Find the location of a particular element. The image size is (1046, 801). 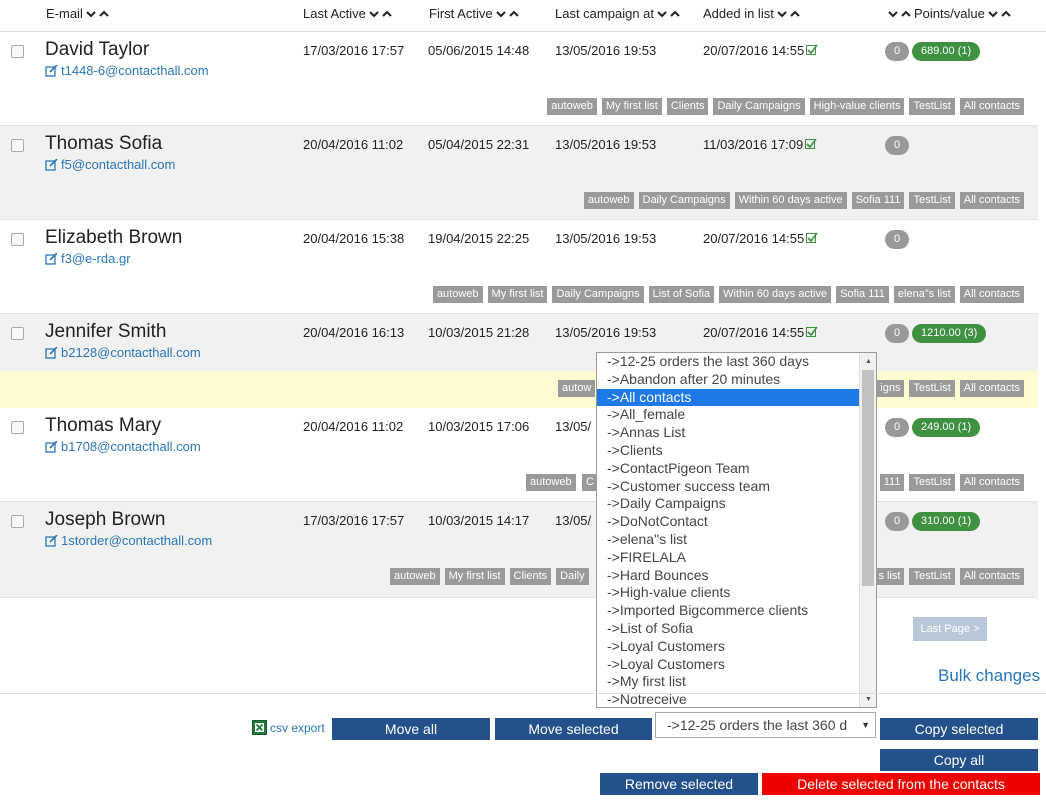

contact-email: f5@contacthall.com is located at coordinates (118, 164).